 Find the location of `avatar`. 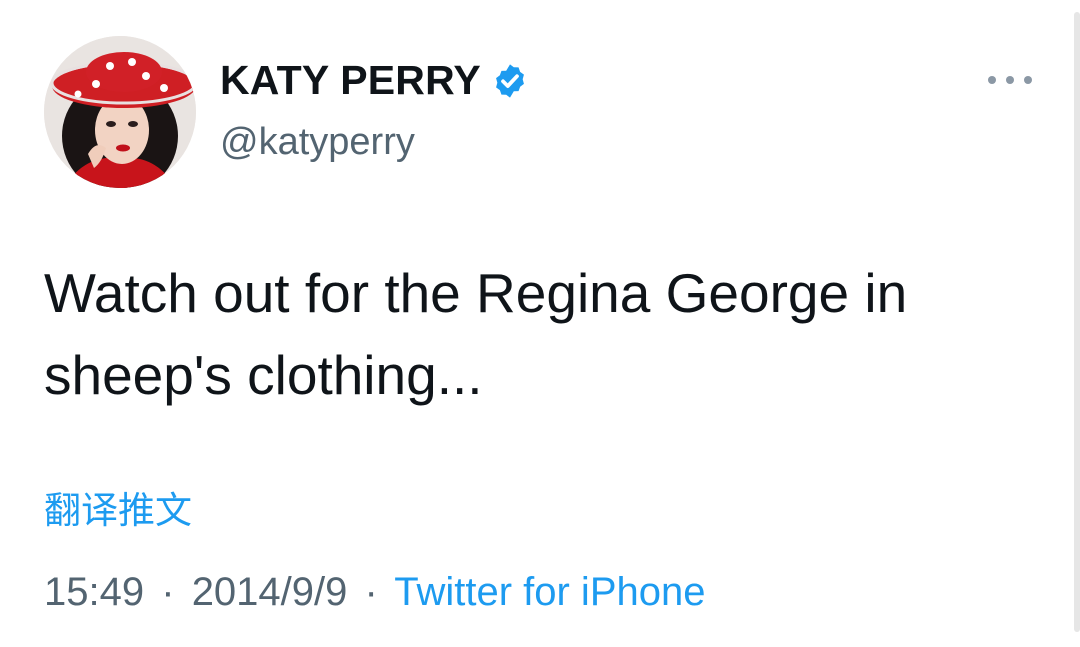

avatar is located at coordinates (120, 112).